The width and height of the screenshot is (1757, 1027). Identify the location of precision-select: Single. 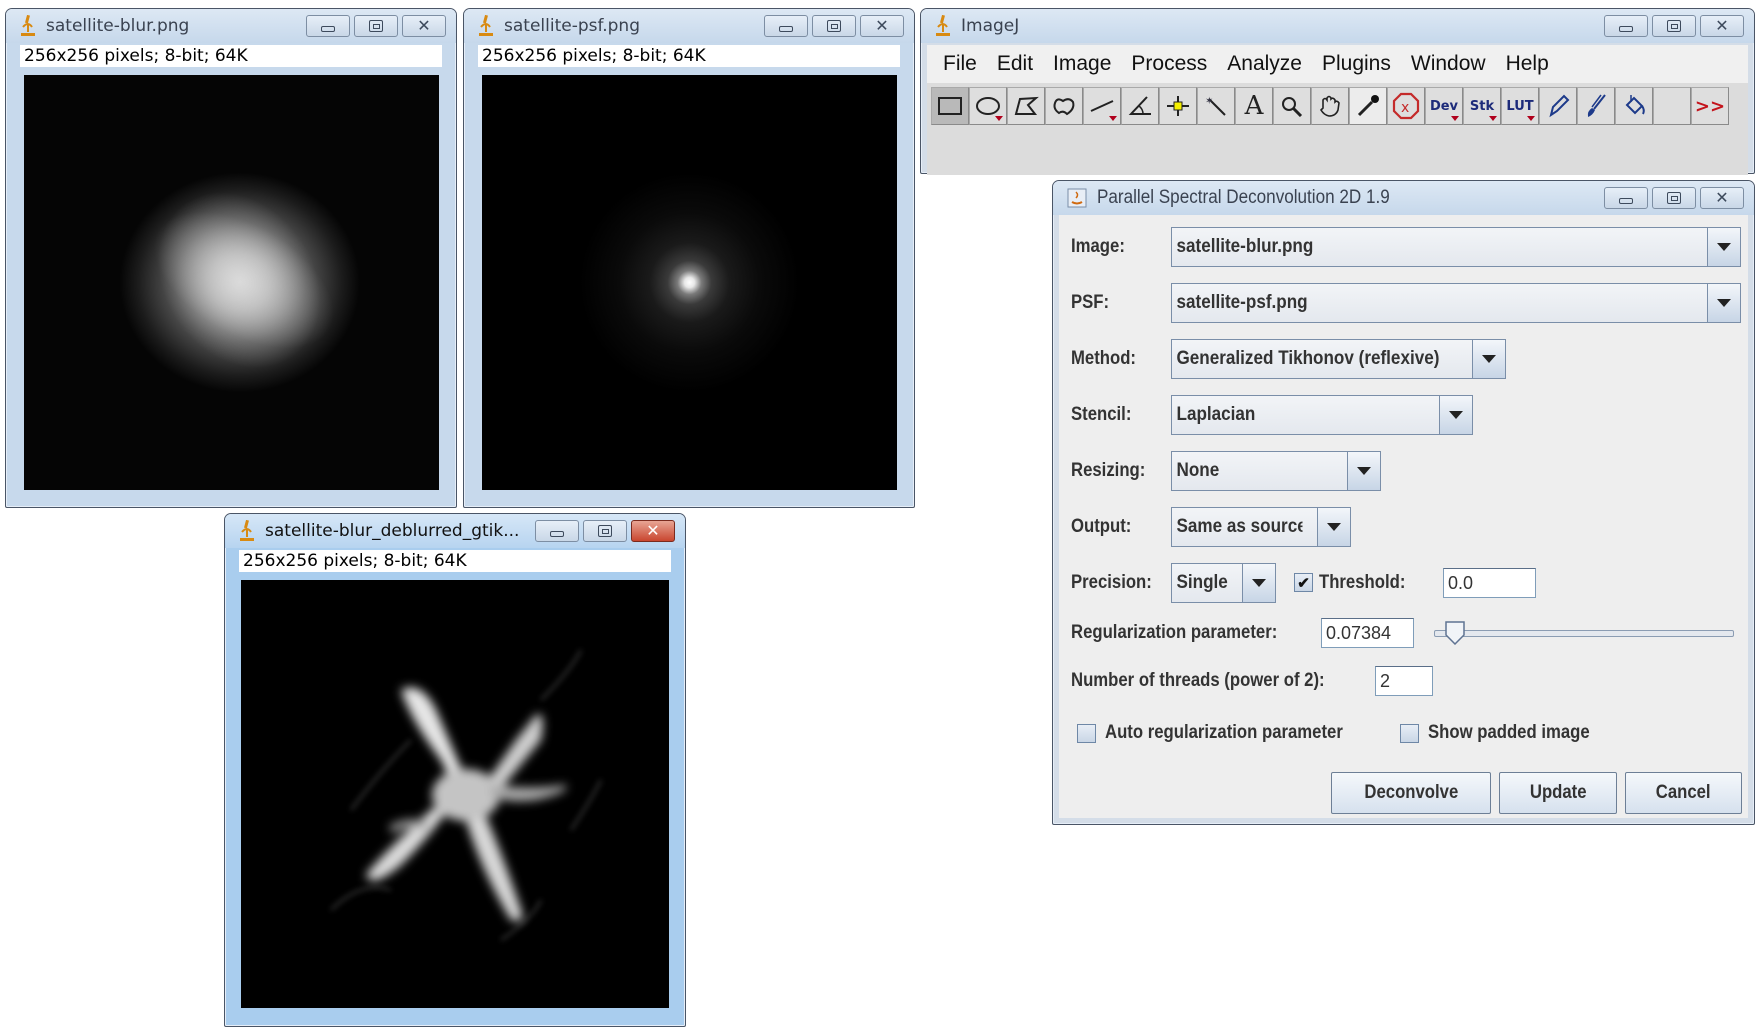
(1223, 583).